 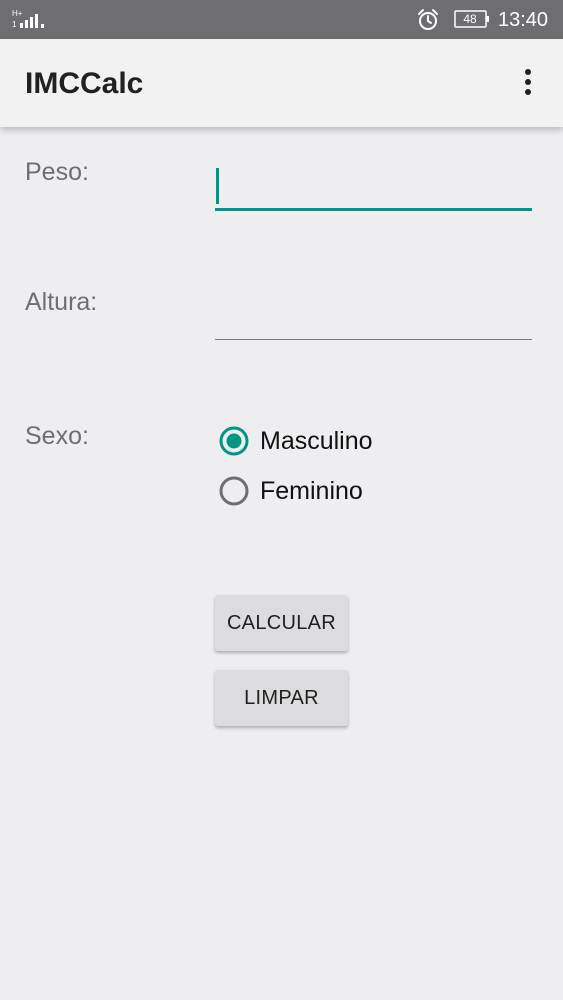 What do you see at coordinates (281, 623) in the screenshot?
I see `calcular-button: CALCULAR` at bounding box center [281, 623].